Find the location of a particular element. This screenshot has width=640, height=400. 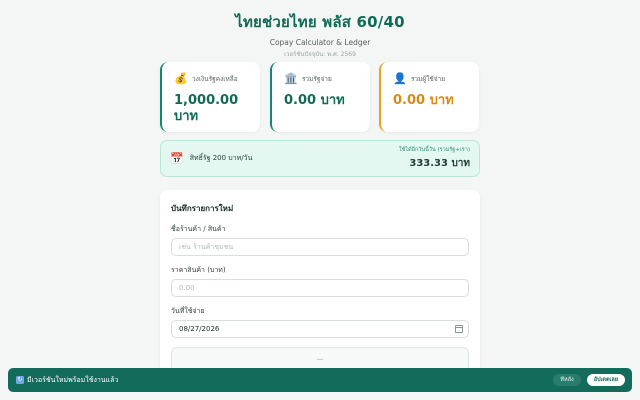

date-field is located at coordinates (320, 329).